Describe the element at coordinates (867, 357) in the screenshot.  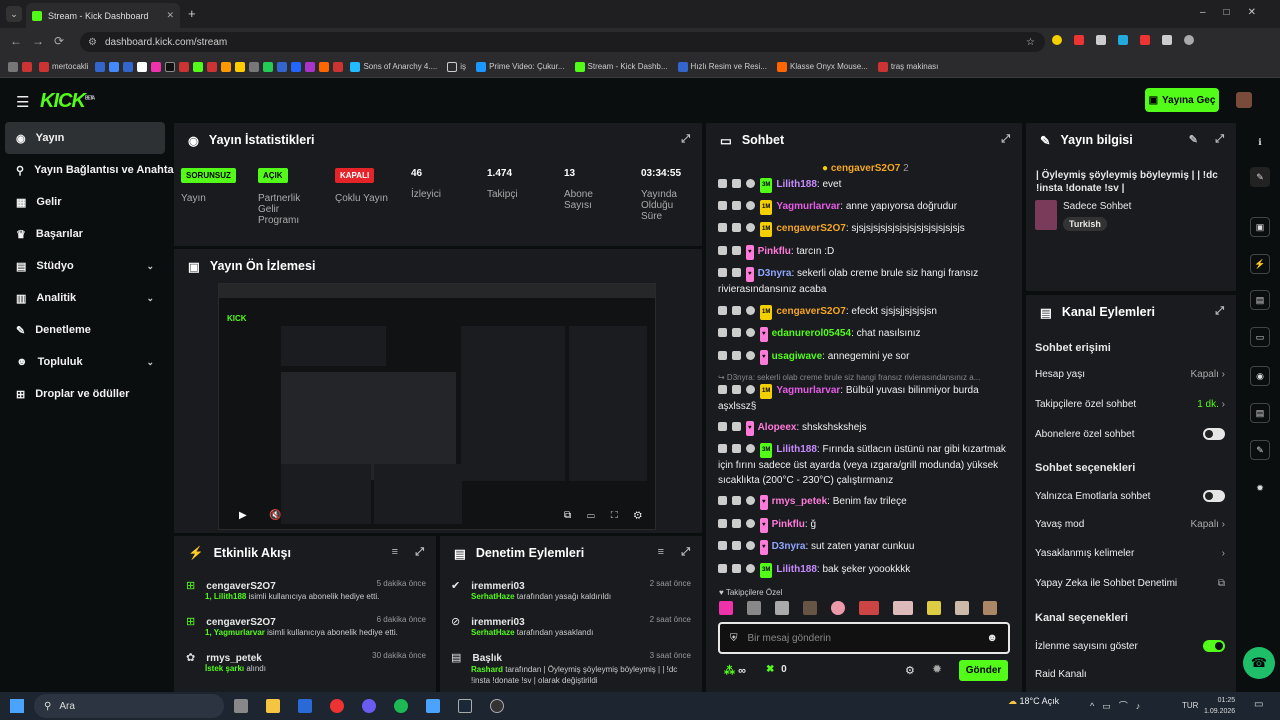
I see `chat-message: ♥ usagiwave: annegemini ye sor` at that location.